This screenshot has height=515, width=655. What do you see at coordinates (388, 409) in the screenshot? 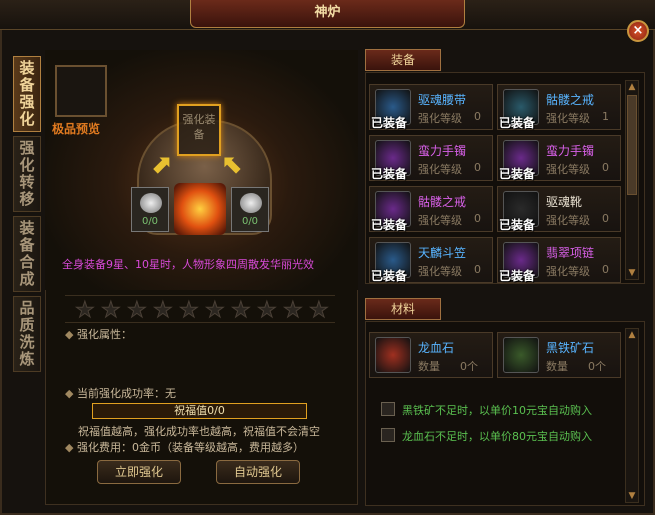
I see `auto-buy-iron-checkbox` at bounding box center [388, 409].